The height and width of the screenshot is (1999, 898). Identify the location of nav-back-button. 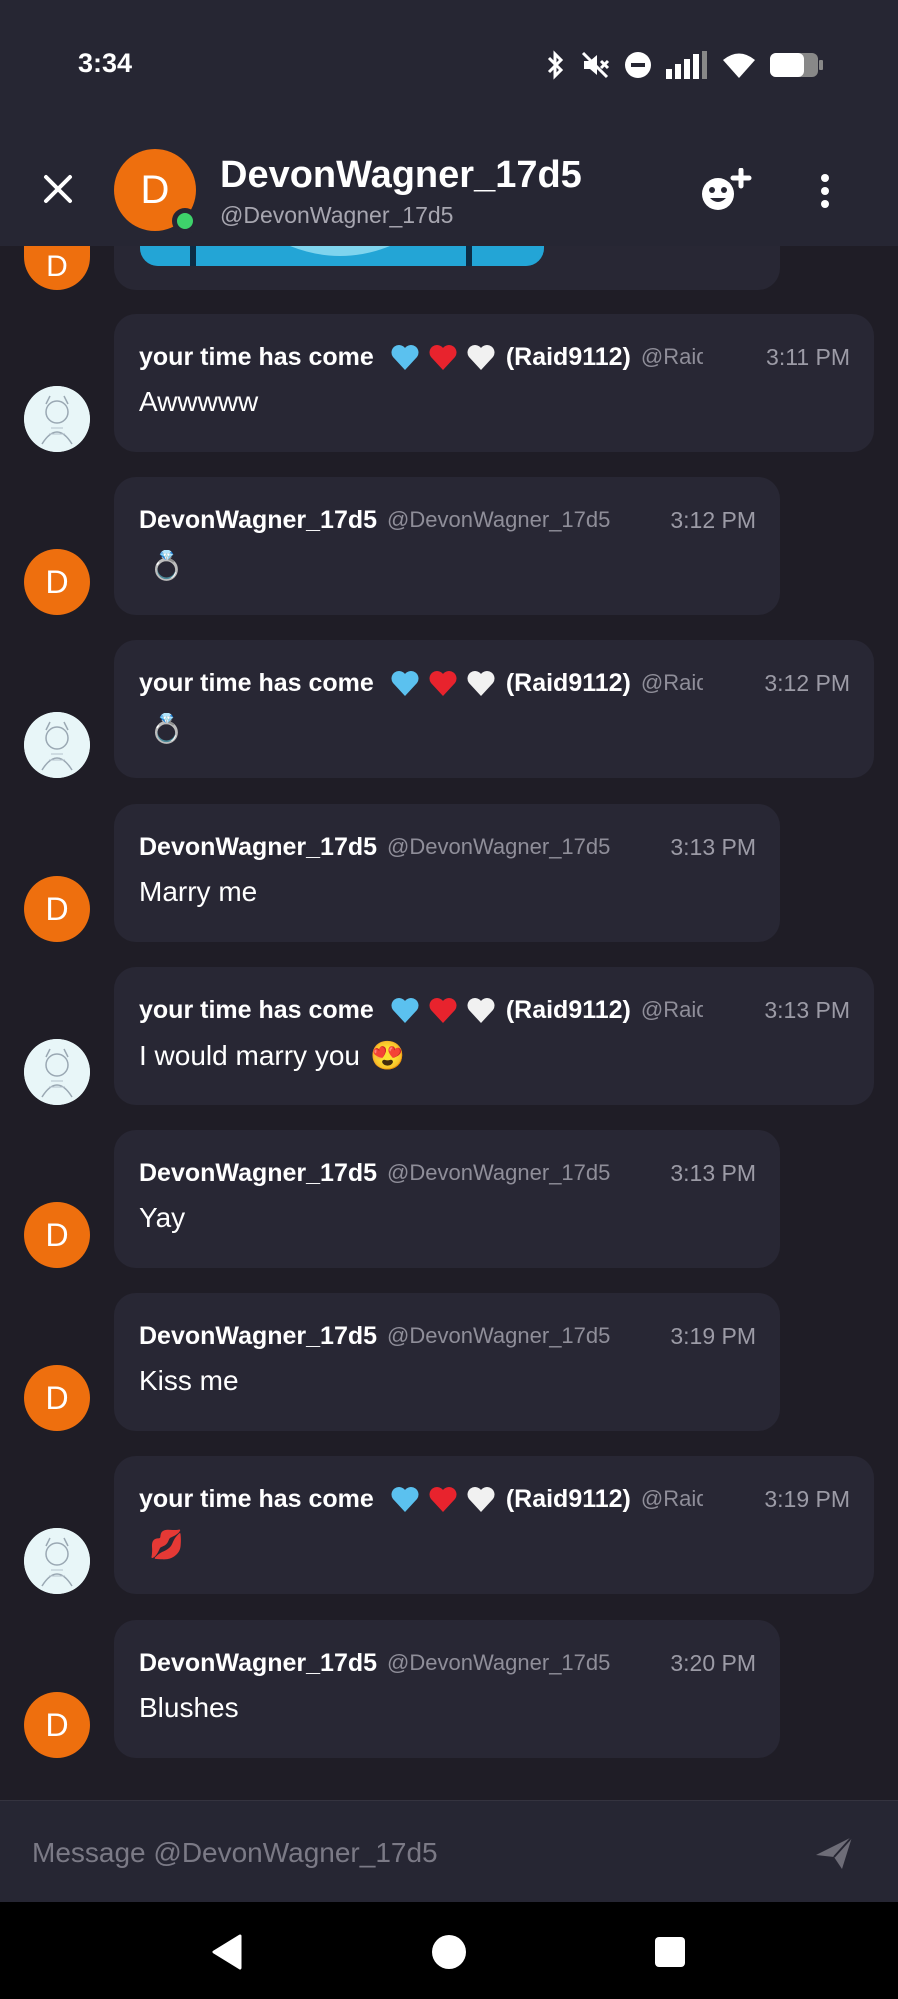
(228, 1952).